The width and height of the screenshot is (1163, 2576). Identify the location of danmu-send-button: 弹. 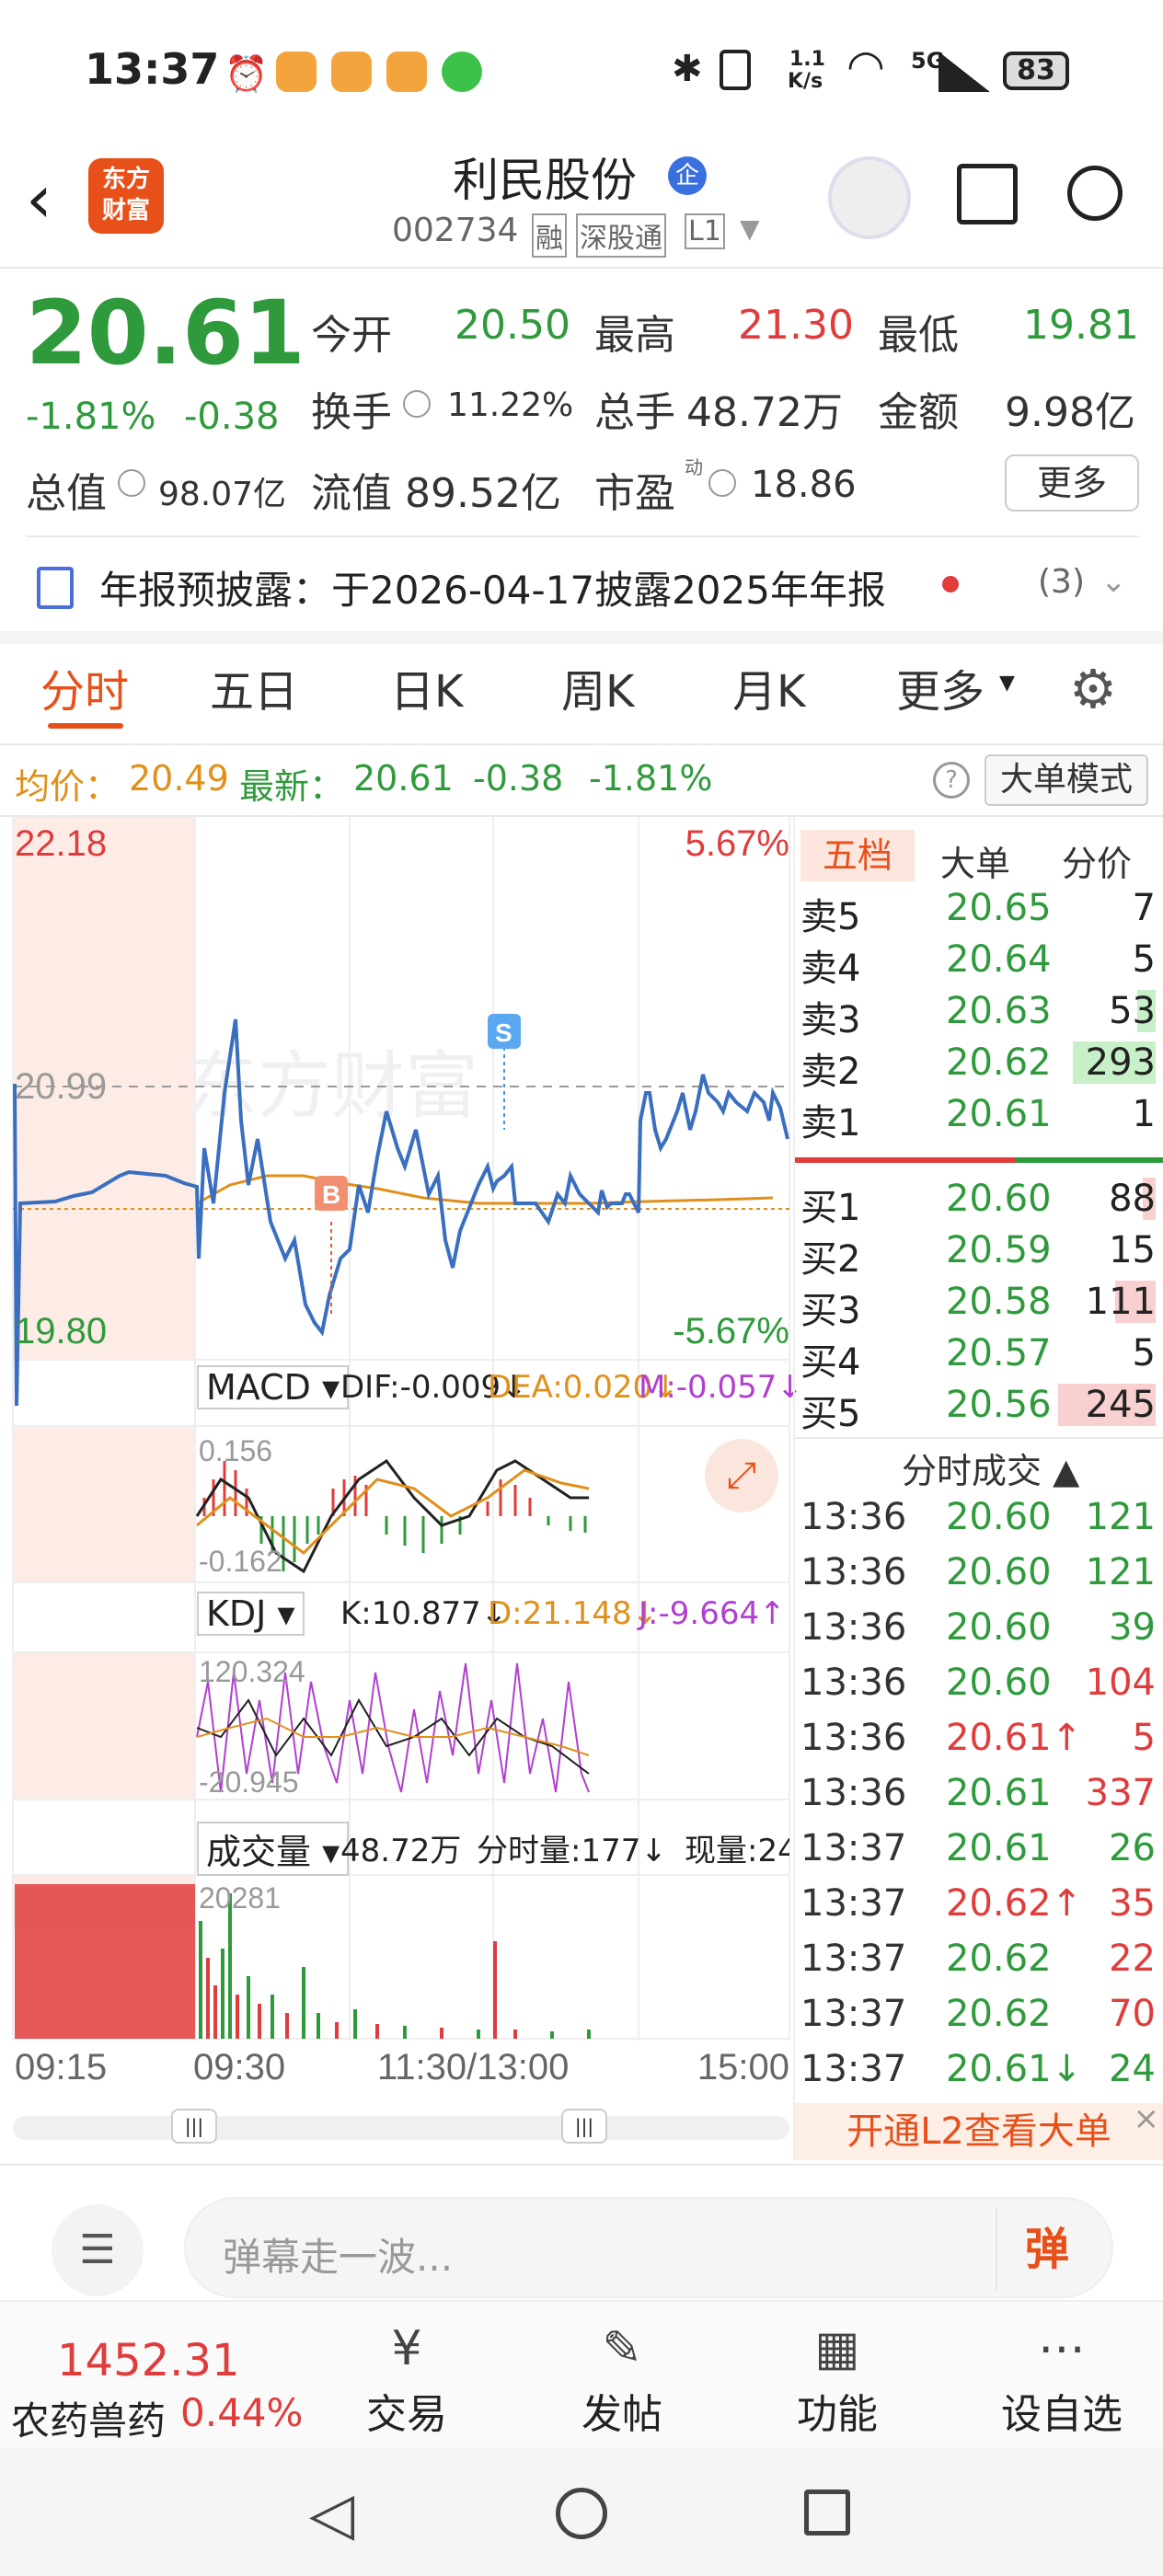
(1047, 2249).